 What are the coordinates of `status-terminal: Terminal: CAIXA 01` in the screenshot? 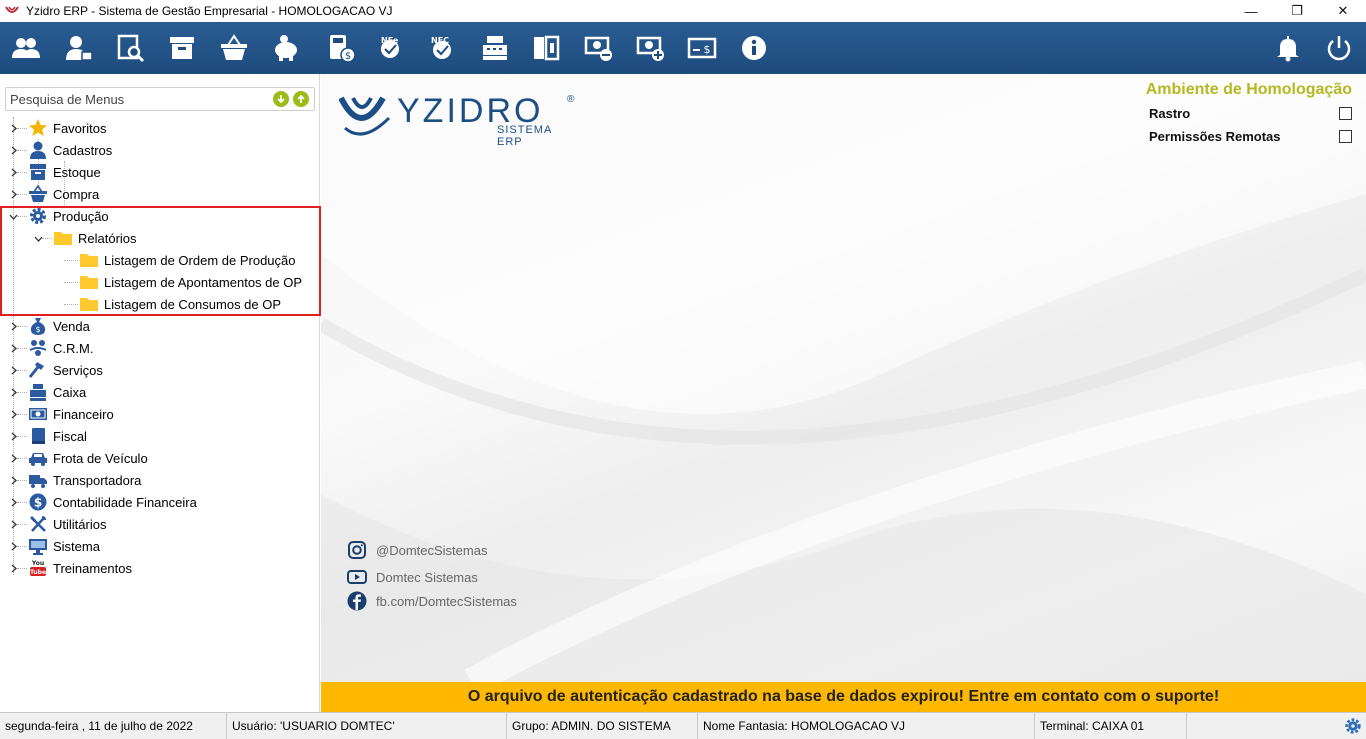 It's located at (1111, 726).